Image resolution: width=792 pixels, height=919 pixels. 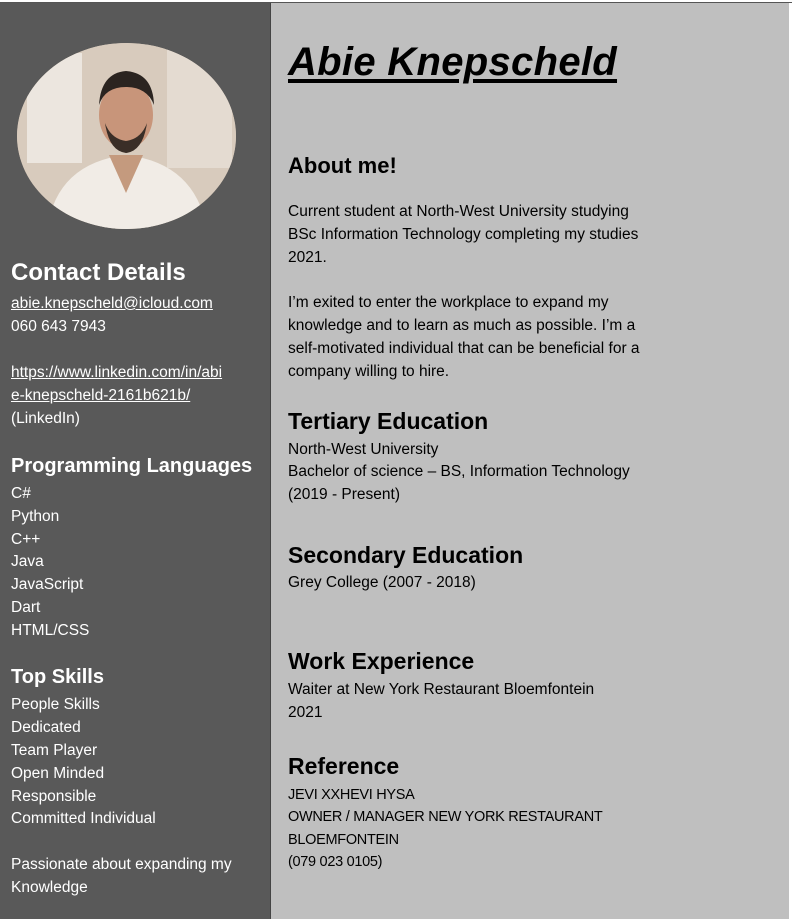 What do you see at coordinates (335, 862) in the screenshot?
I see `reference-line: (079 023 0105)` at bounding box center [335, 862].